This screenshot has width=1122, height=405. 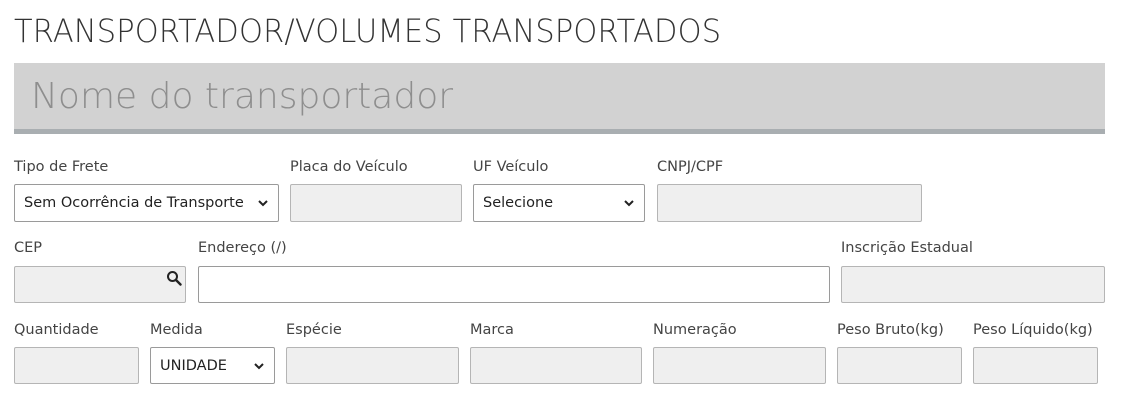 I want to click on medida-select: UNIDADE, so click(x=212, y=365).